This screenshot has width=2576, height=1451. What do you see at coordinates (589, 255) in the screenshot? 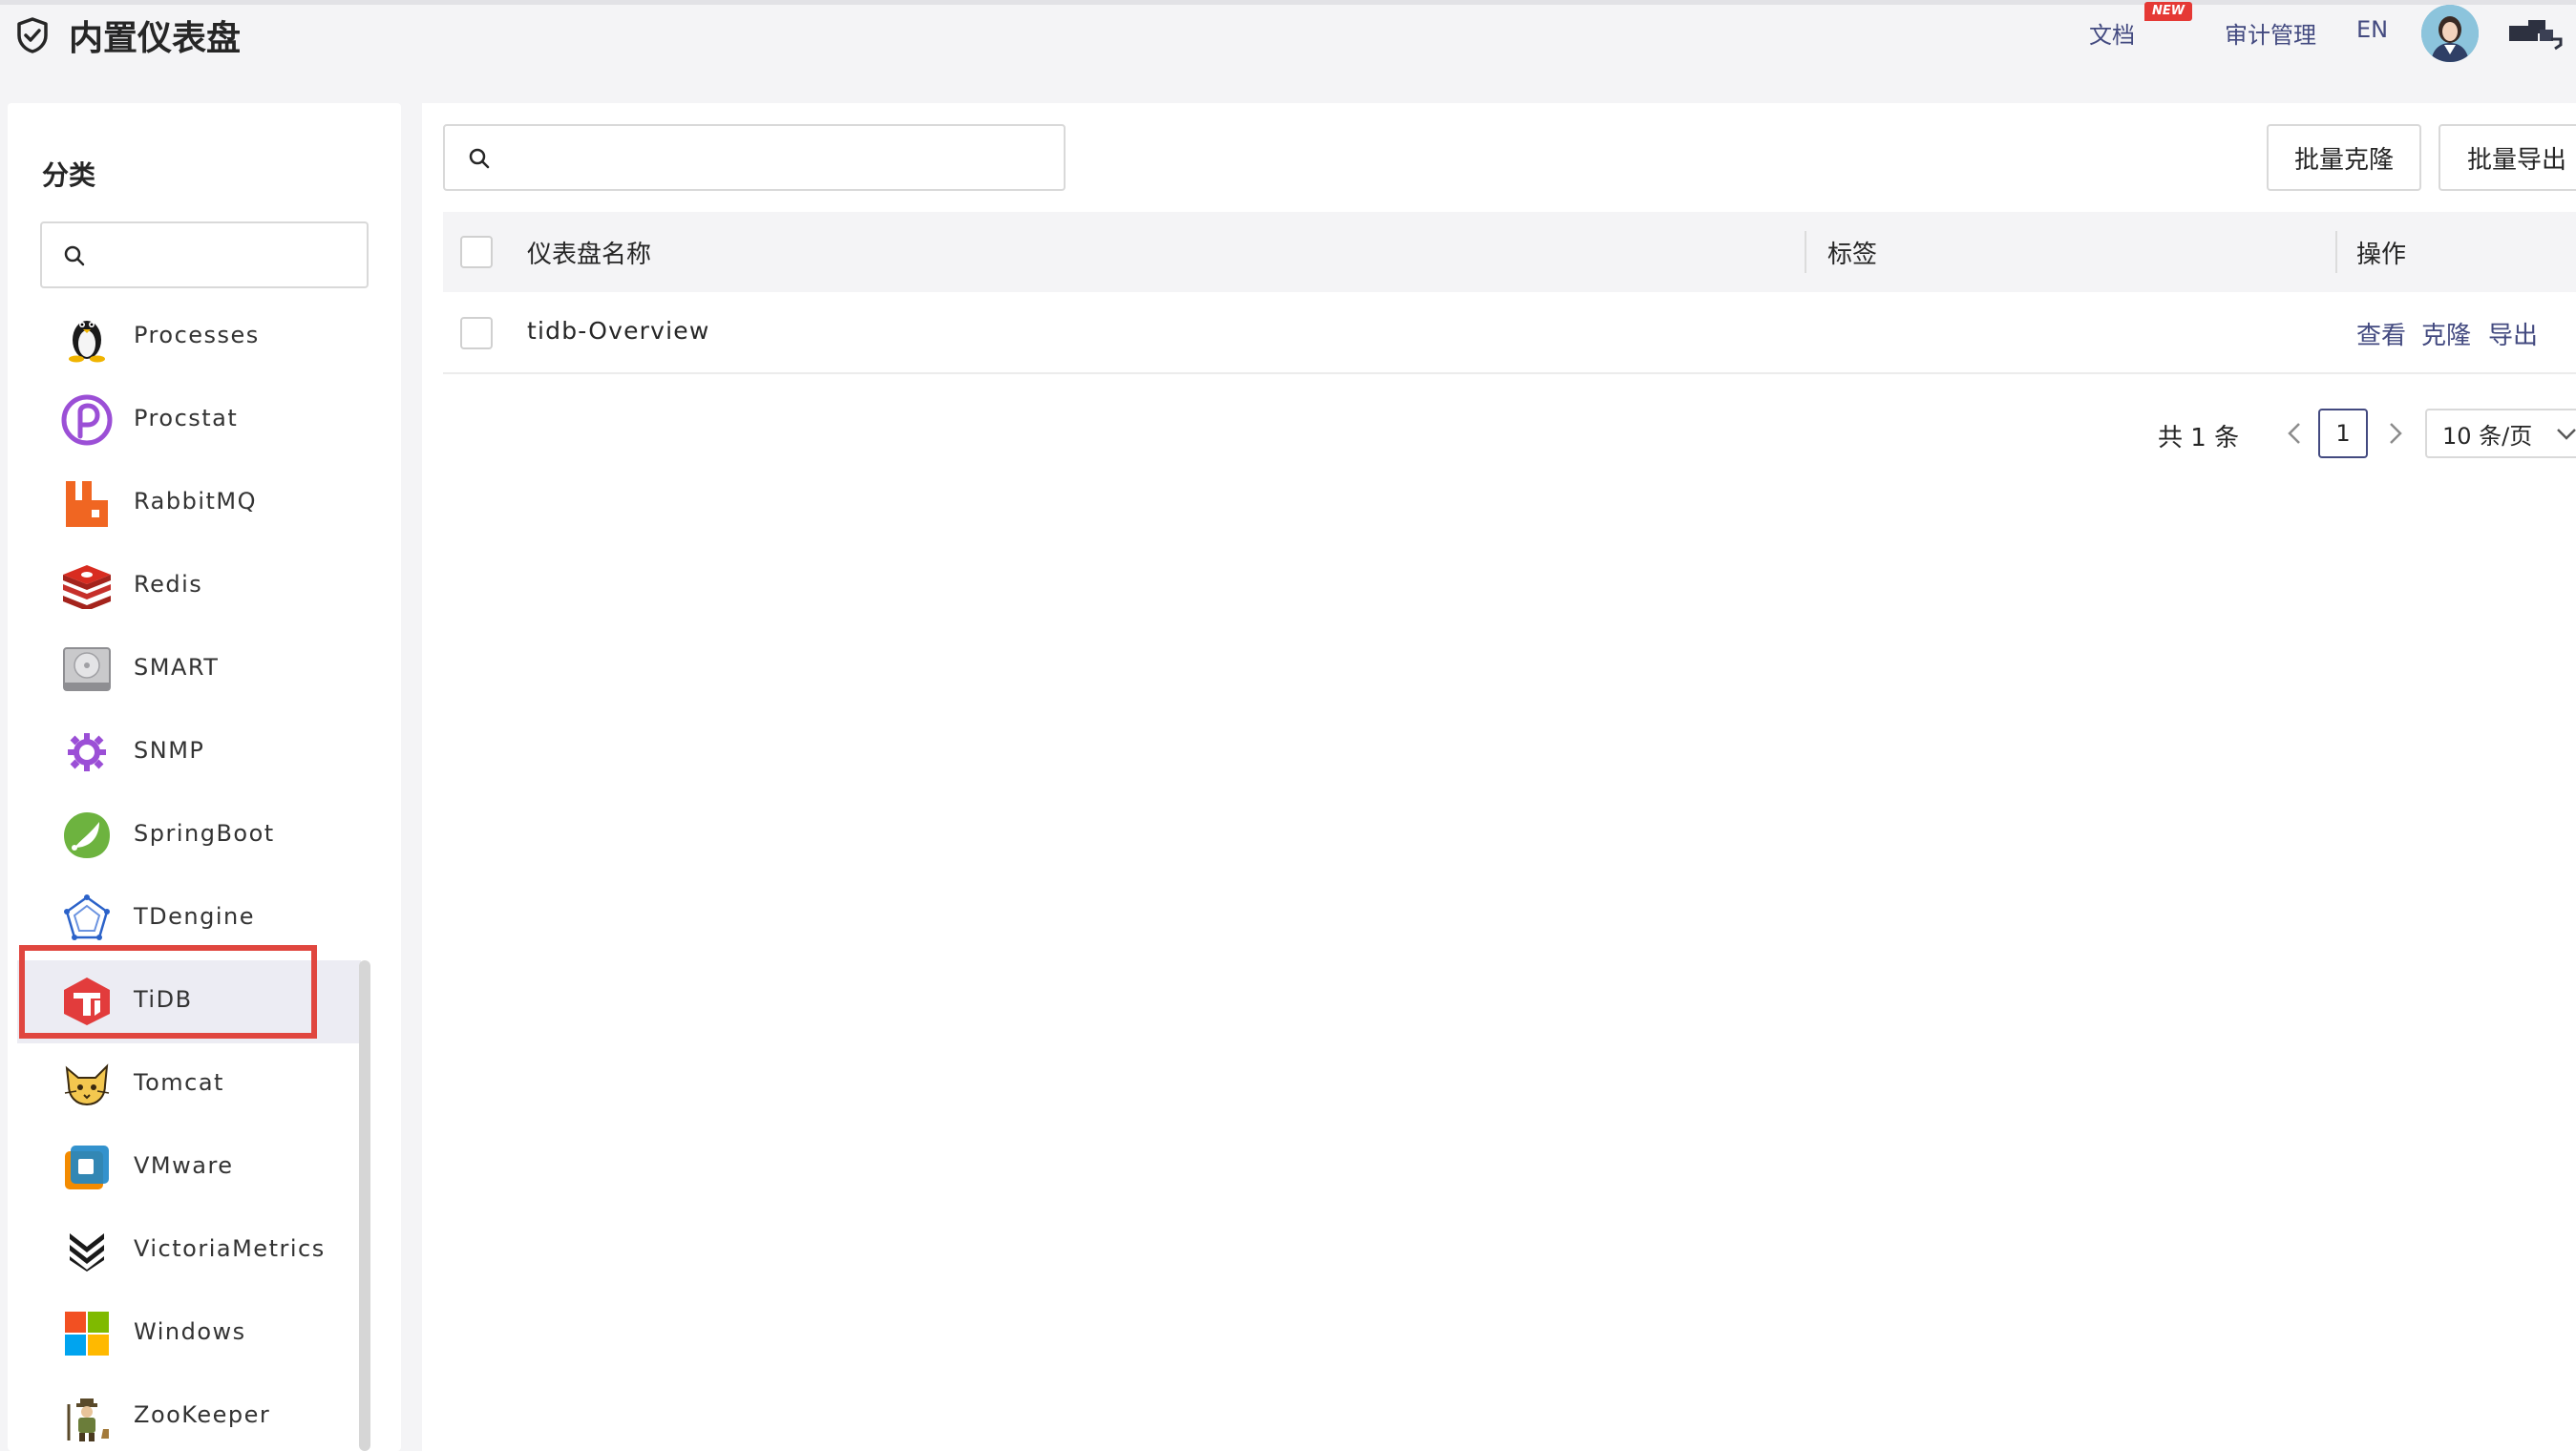
I see `column-header-name: 仪表盘名称` at bounding box center [589, 255].